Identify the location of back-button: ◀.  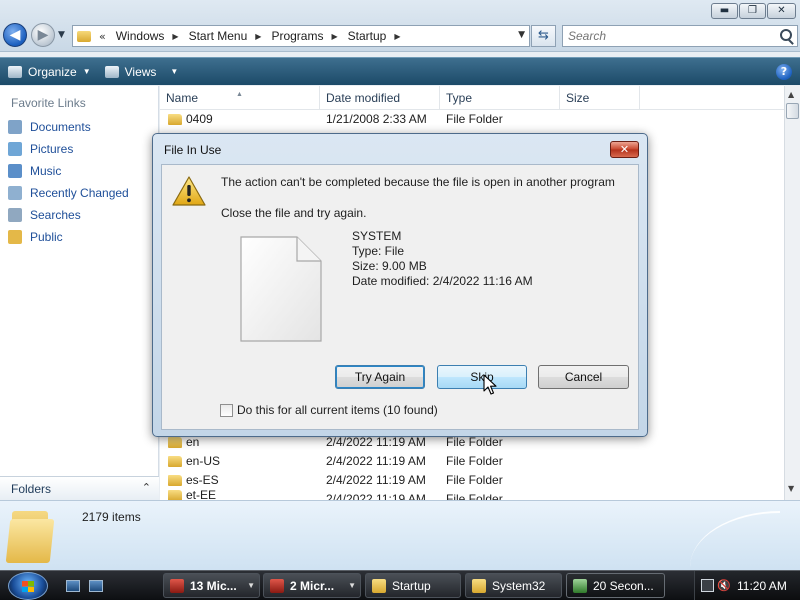
(15, 35).